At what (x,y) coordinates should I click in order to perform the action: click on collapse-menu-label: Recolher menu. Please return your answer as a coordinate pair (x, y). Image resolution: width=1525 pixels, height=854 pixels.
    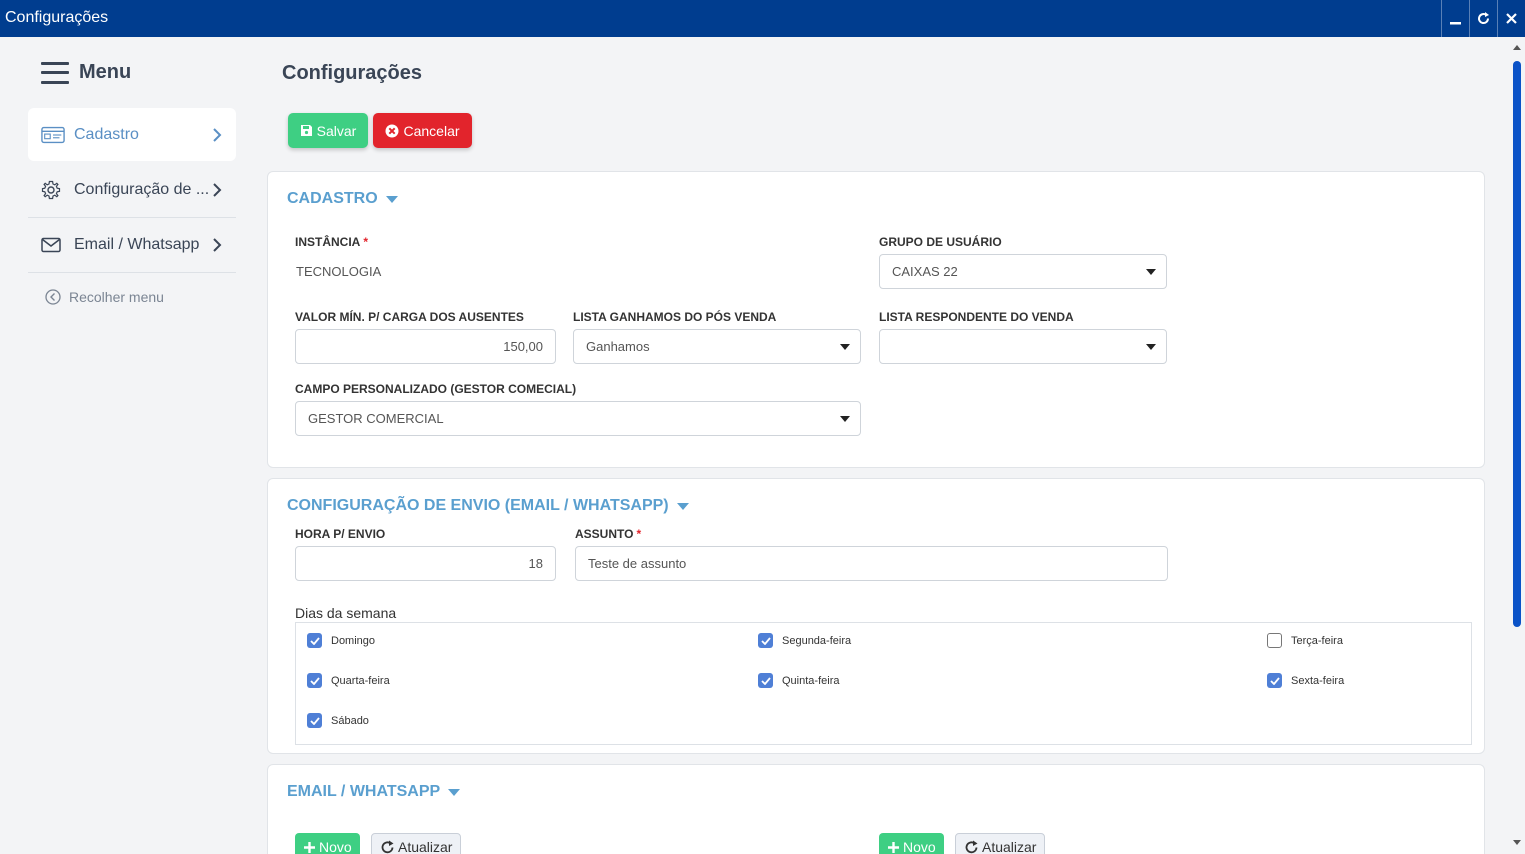
    Looking at the image, I should click on (116, 297).